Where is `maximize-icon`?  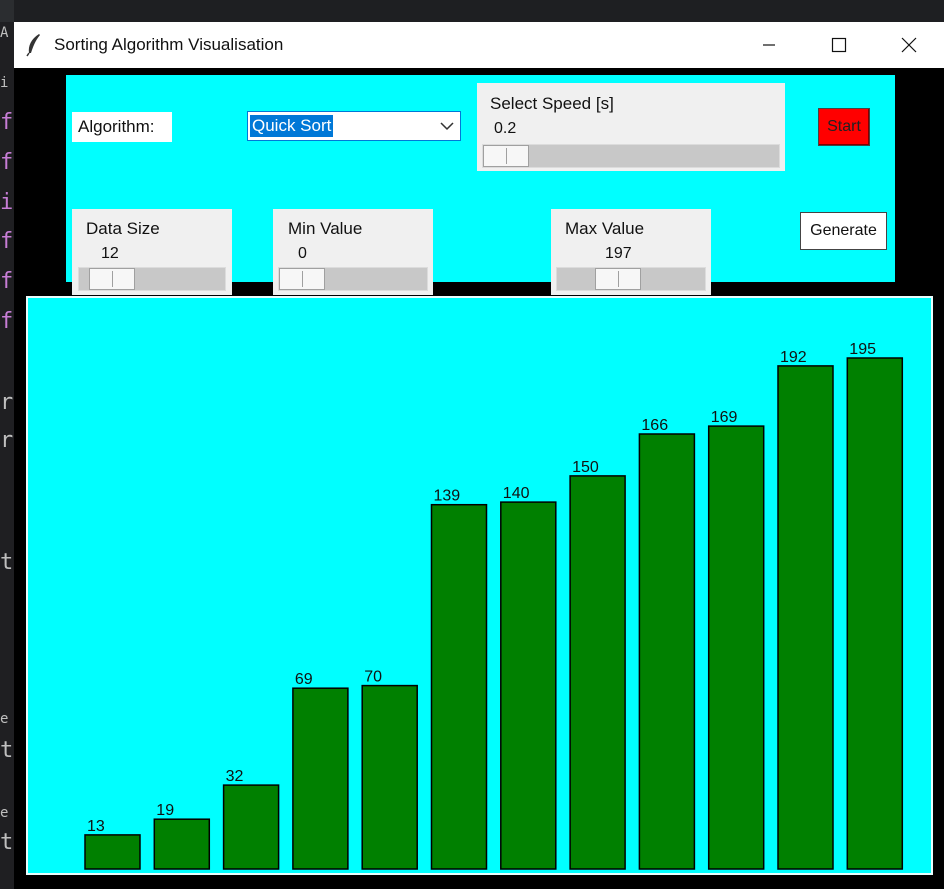
maximize-icon is located at coordinates (839, 45).